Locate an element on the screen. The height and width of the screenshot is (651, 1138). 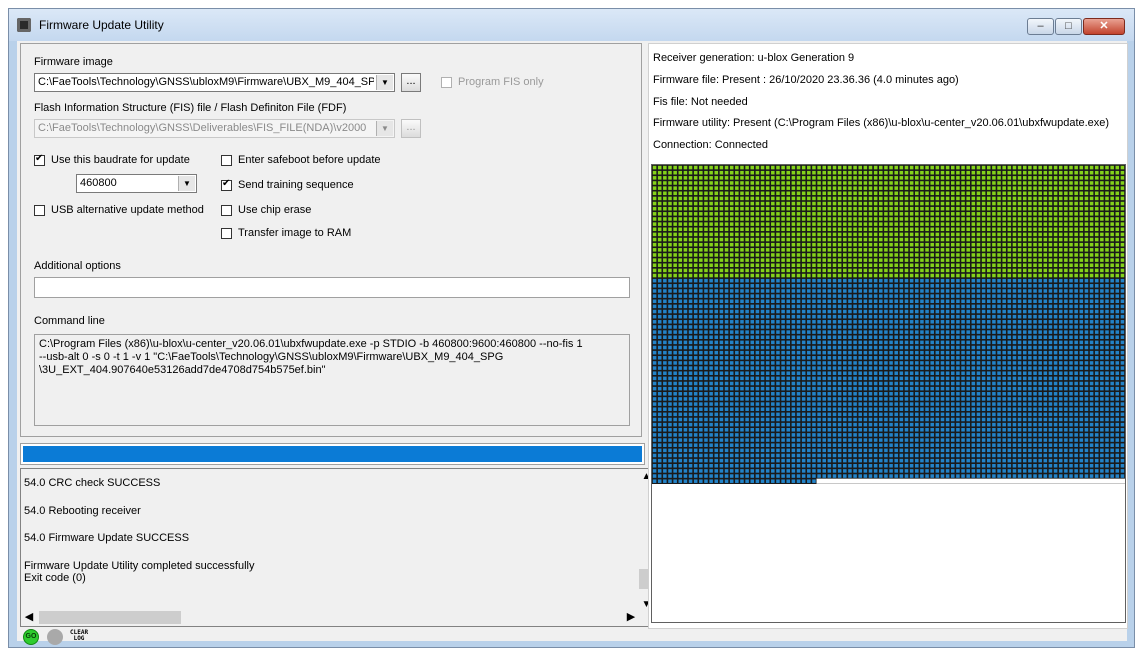
clear-log-button: CLEAR LOG is located at coordinates (79, 636).